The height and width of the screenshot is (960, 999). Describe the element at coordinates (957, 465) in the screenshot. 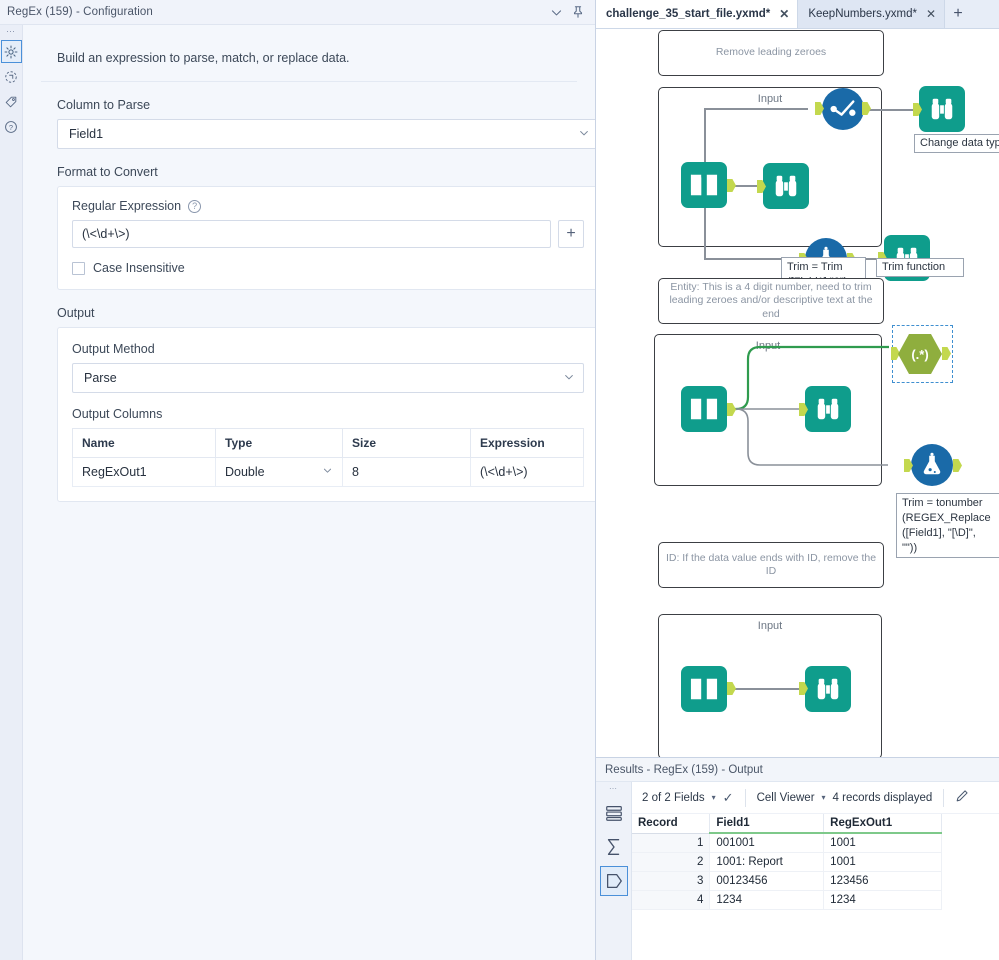

I see `output-anchor` at that location.